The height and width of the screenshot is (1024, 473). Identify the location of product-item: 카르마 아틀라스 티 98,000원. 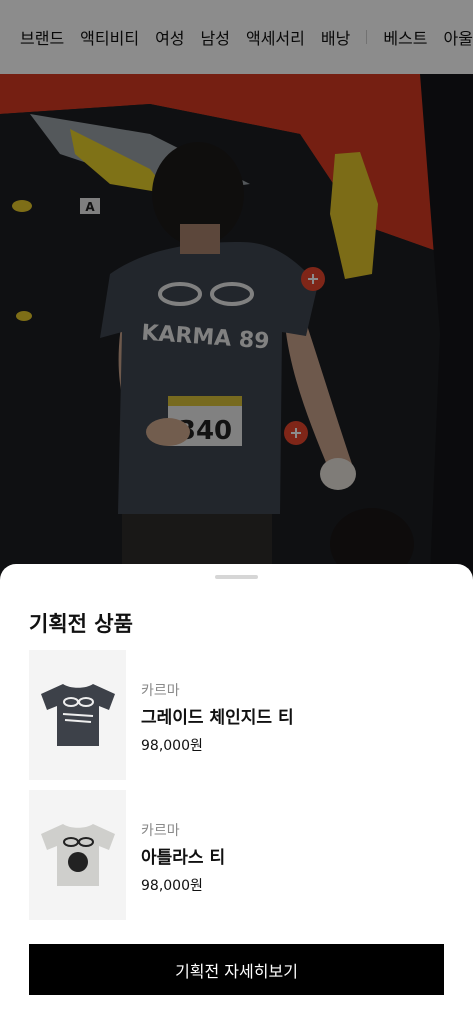
(236, 855).